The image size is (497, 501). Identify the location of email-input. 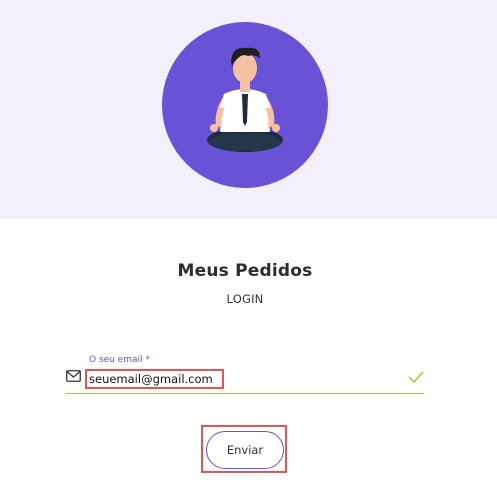
(154, 379).